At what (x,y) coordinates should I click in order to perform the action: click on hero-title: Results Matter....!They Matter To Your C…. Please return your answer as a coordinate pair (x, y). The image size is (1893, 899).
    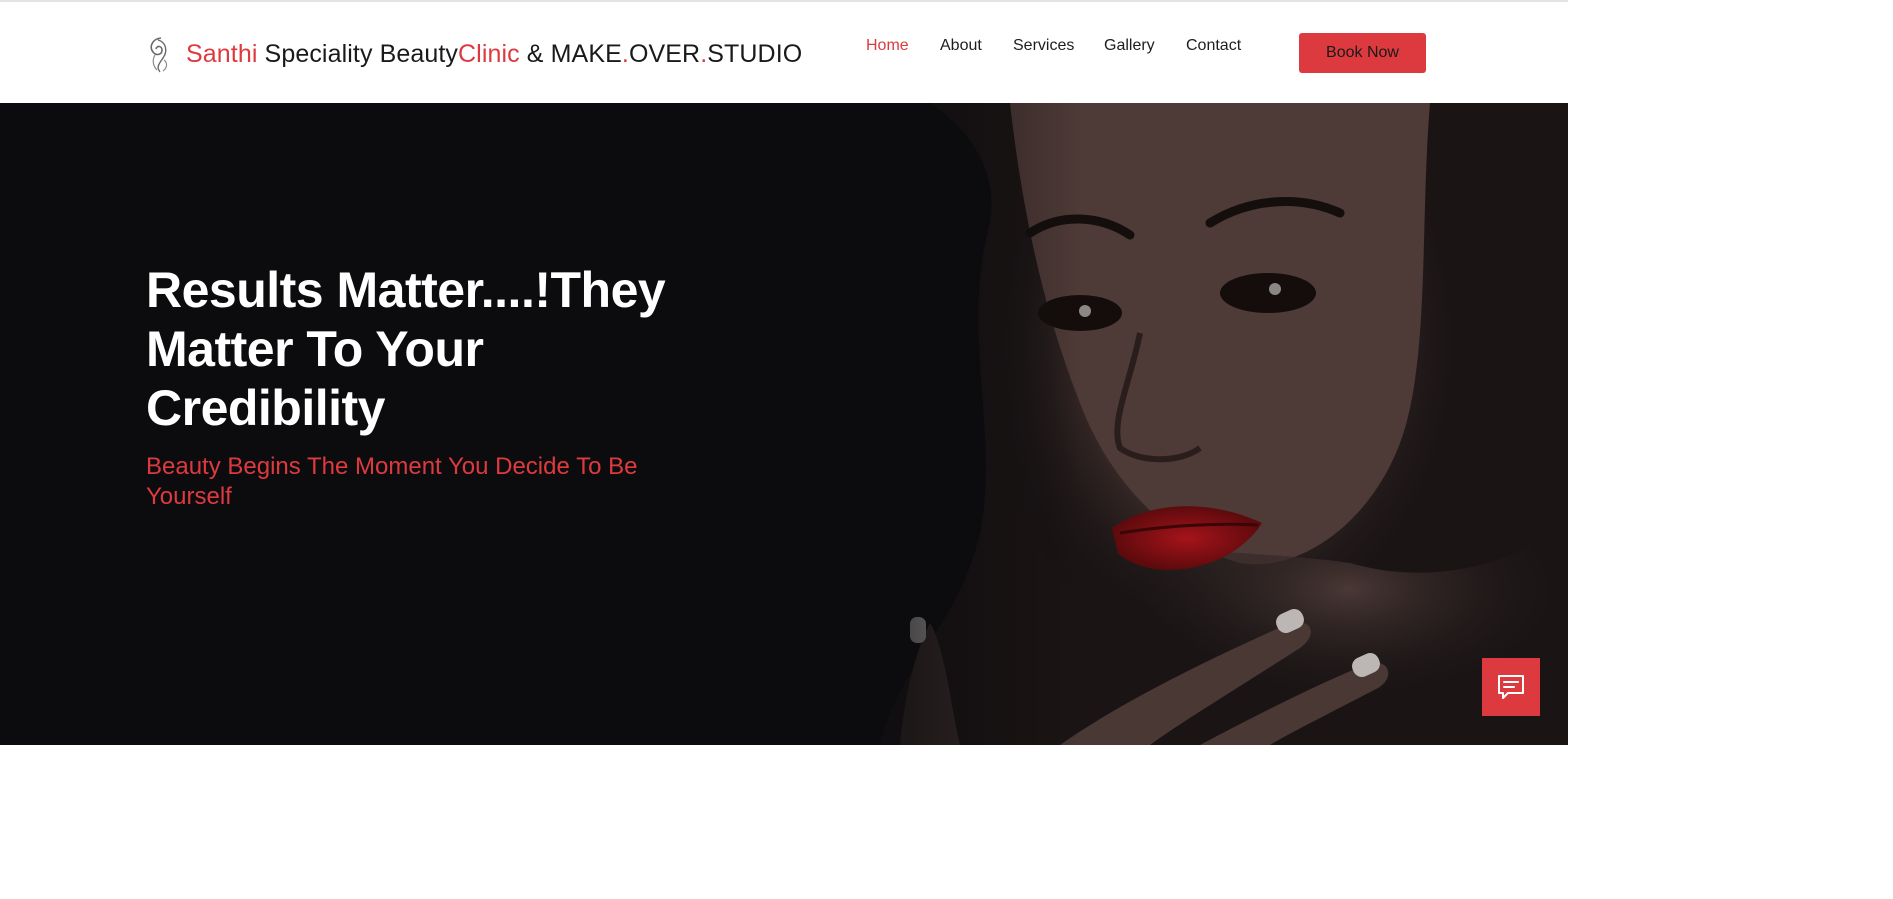
    Looking at the image, I should click on (406, 349).